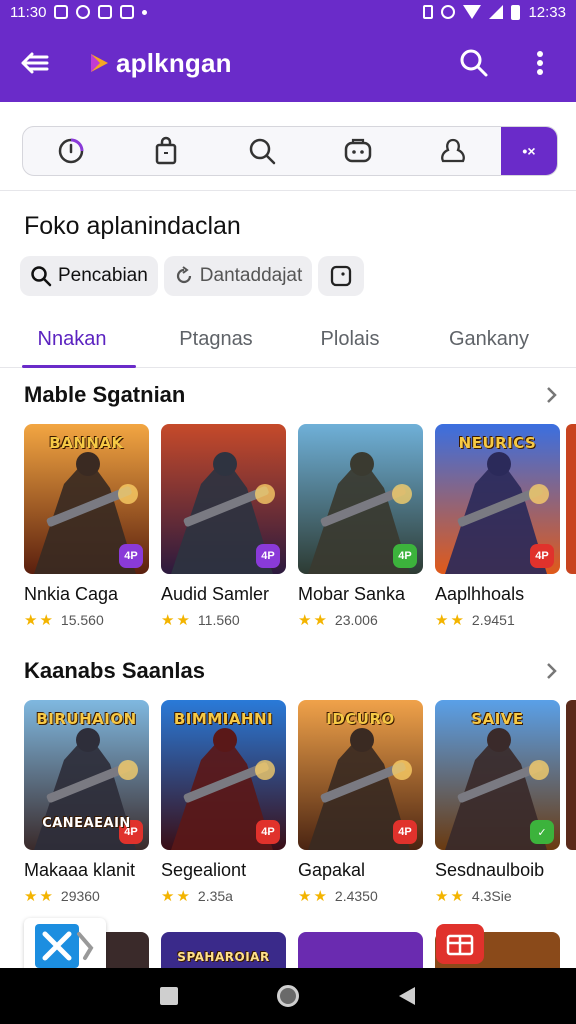 Image resolution: width=576 pixels, height=1024 pixels. I want to click on game-art-title: BANNAK, so click(86, 443).